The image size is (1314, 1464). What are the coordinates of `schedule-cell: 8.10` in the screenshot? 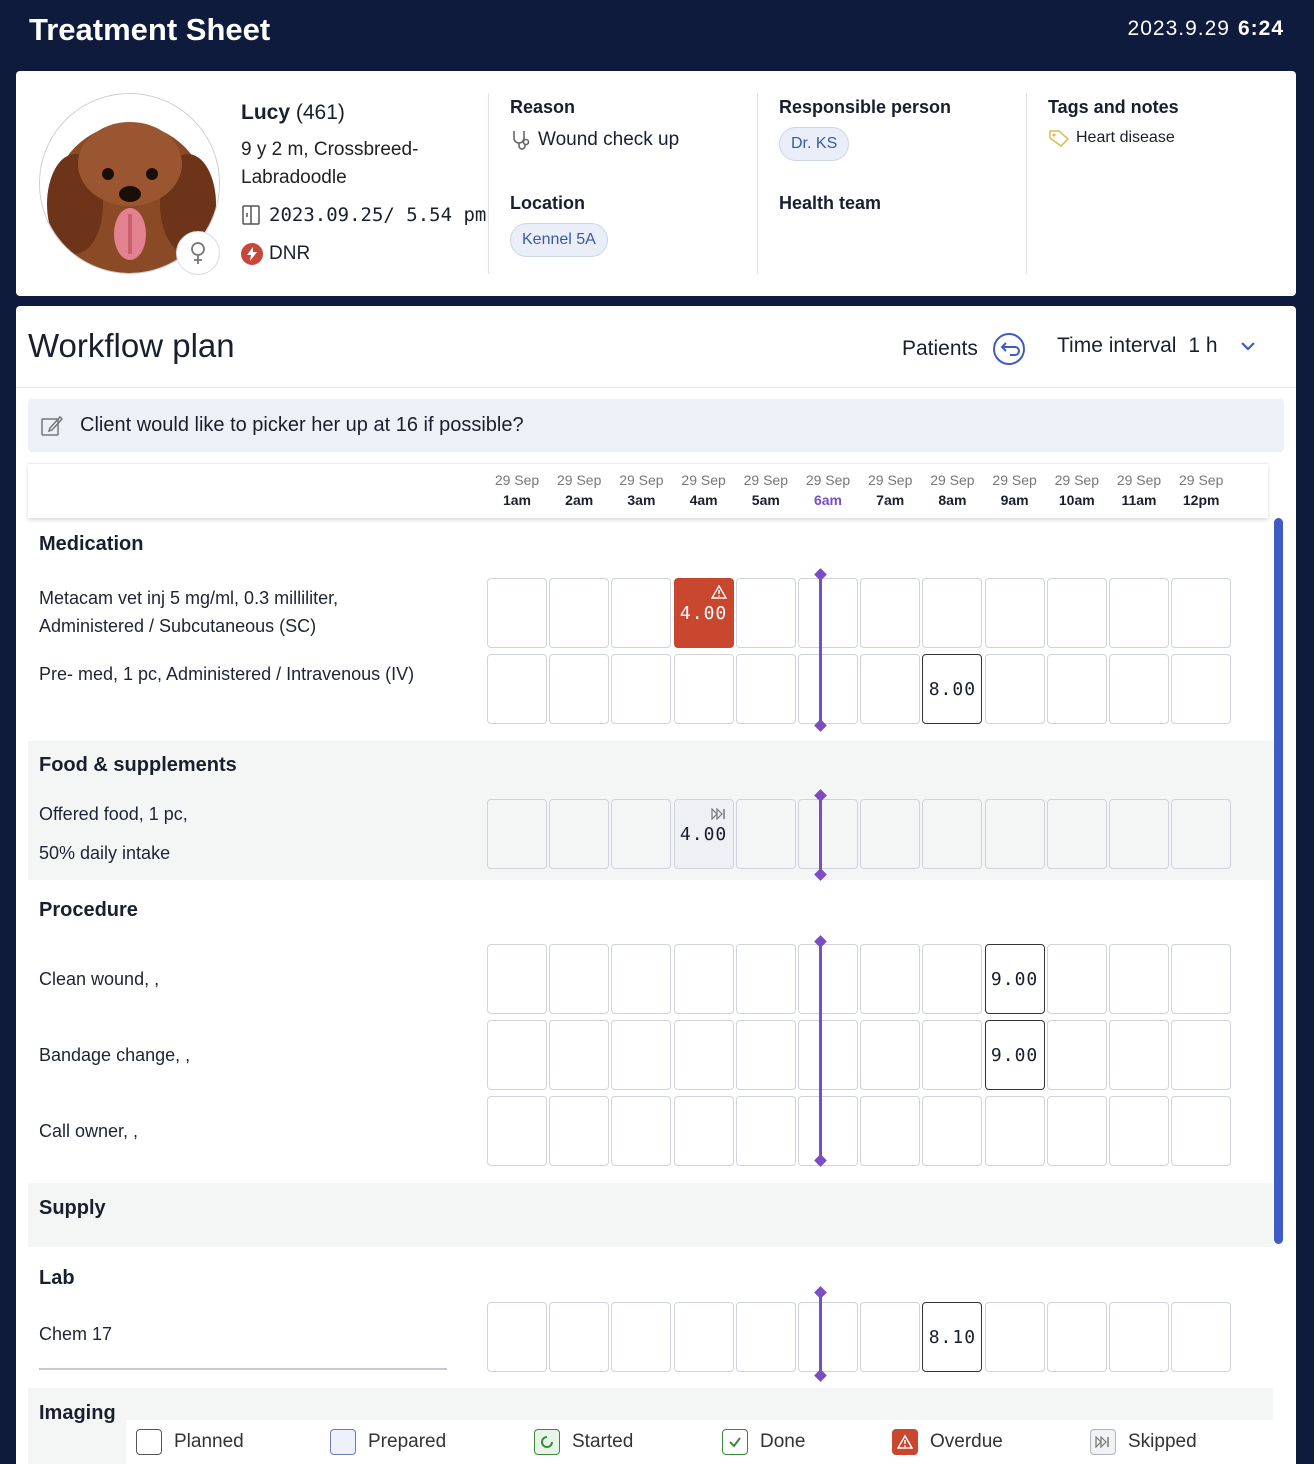 It's located at (952, 1337).